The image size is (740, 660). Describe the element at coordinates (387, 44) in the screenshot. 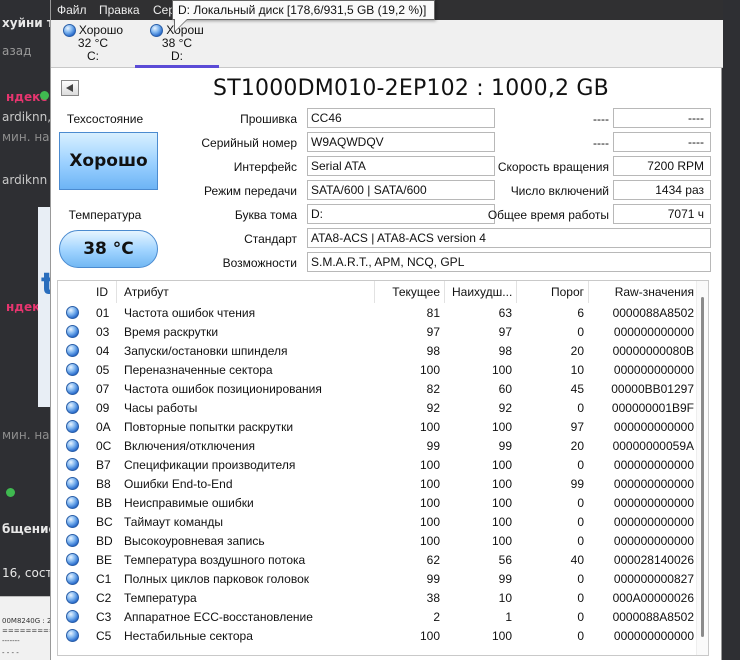

I see `drive-selector-bar: Хорошо 32 °C C: Хорош 38 °C D:` at that location.